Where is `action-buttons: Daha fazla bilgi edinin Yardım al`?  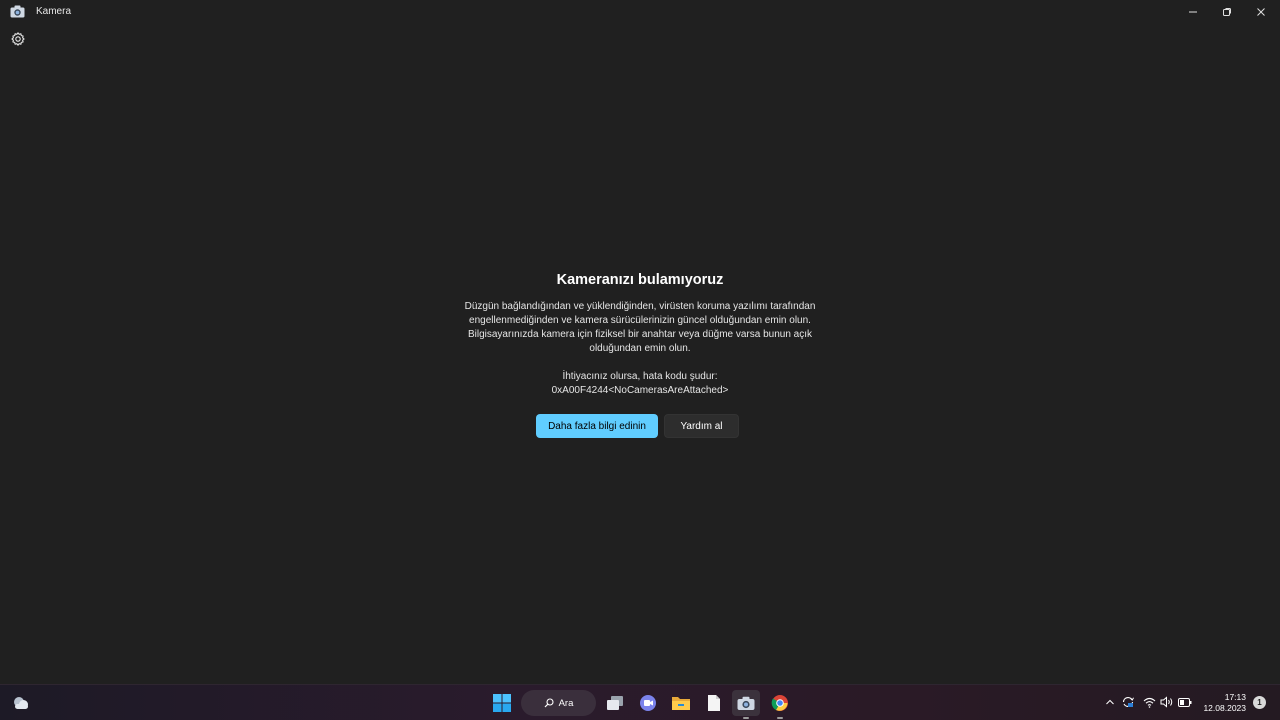
action-buttons: Daha fazla bilgi edinin Yardım al is located at coordinates (637, 426).